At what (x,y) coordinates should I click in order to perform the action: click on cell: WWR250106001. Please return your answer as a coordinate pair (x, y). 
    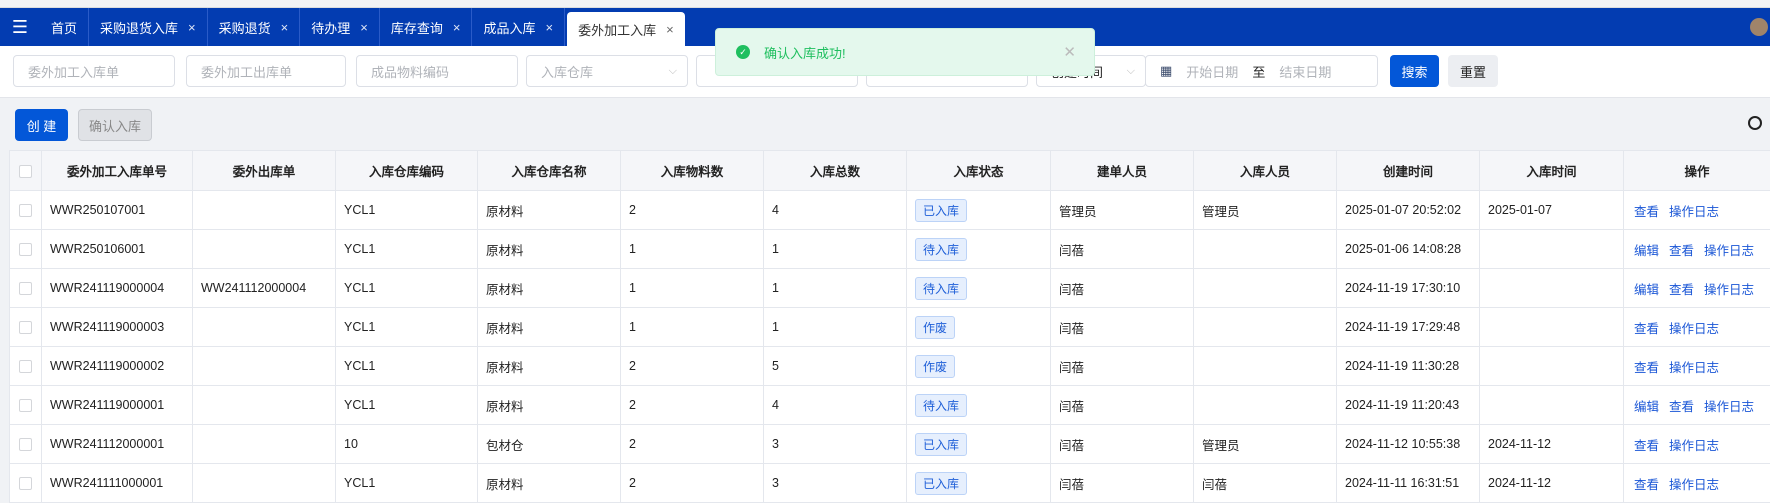
    Looking at the image, I should click on (117, 249).